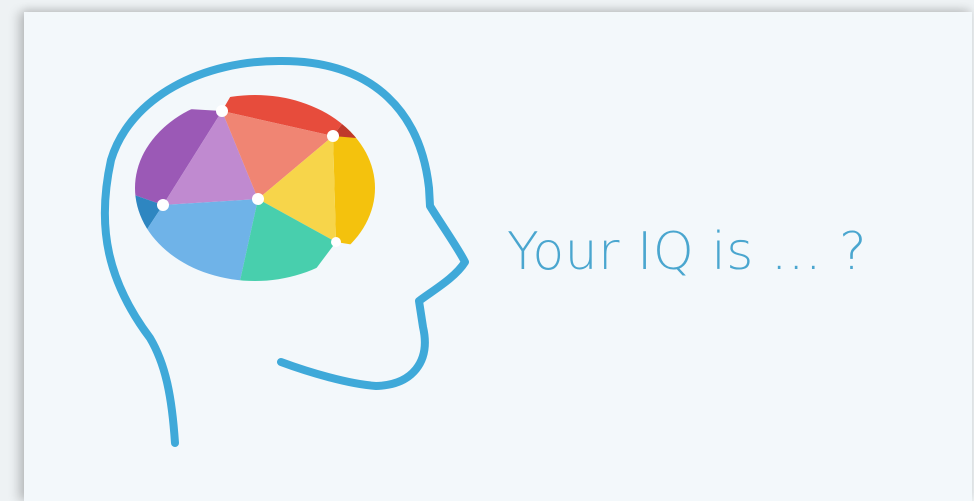  I want to click on brain-segment-yellow-dark, so click(354, 175).